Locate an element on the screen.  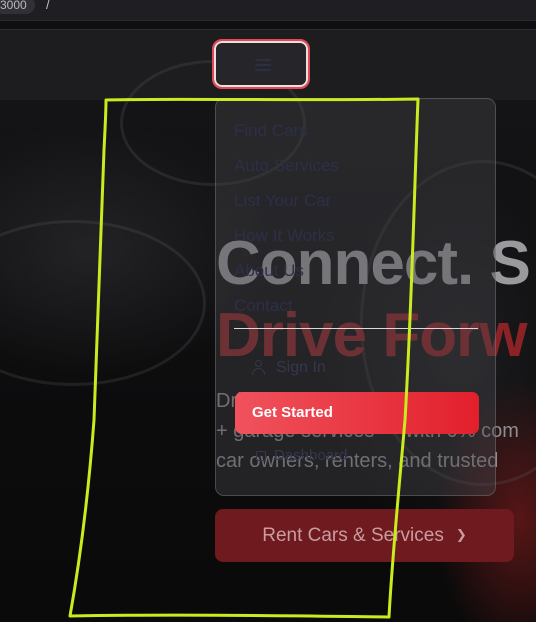
rent-cars-services-button: Rent Cars & Services ❯ is located at coordinates (364, 535).